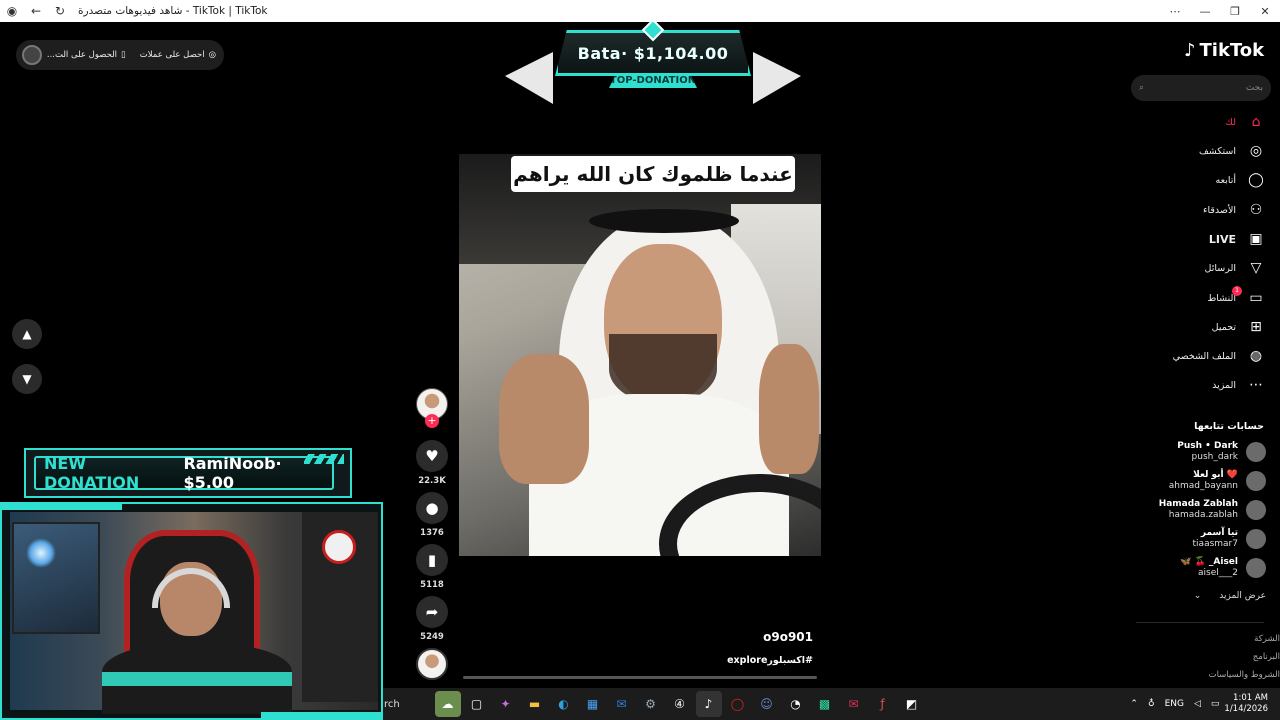 This screenshot has width=1280, height=720. Describe the element at coordinates (564, 704) in the screenshot. I see `edge-icon: ◐` at that location.